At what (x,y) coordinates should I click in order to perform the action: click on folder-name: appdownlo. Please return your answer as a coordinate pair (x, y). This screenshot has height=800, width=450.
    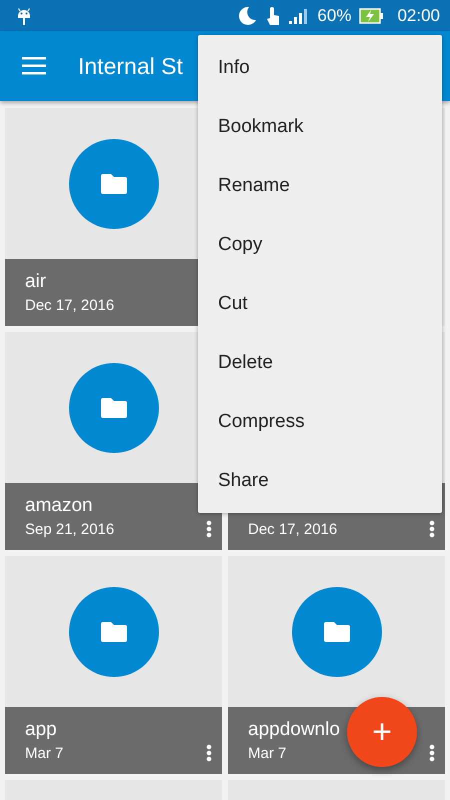
    Looking at the image, I should click on (294, 730).